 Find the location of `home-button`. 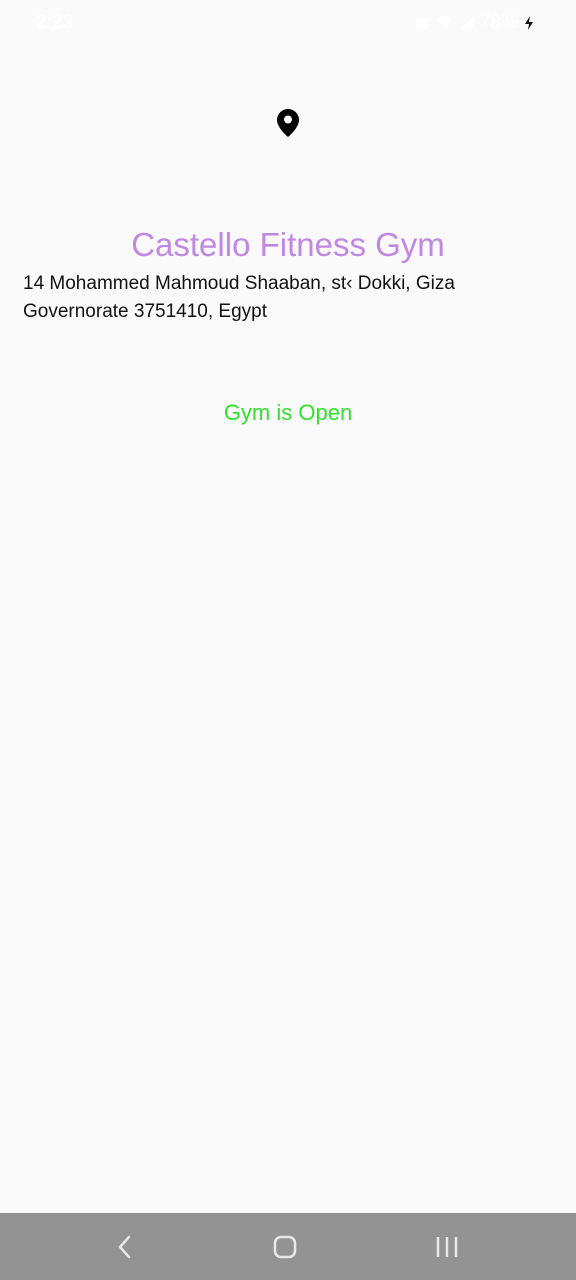

home-button is located at coordinates (285, 1246).